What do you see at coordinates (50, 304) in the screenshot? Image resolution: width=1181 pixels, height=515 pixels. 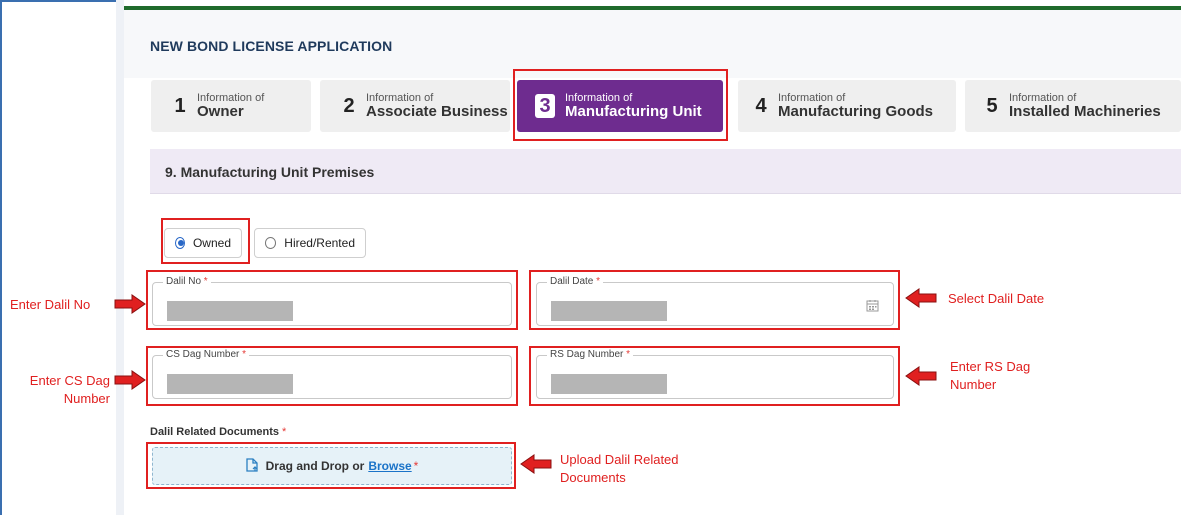 I see `annotation-enter-dalil-no: Enter Dalil No` at bounding box center [50, 304].